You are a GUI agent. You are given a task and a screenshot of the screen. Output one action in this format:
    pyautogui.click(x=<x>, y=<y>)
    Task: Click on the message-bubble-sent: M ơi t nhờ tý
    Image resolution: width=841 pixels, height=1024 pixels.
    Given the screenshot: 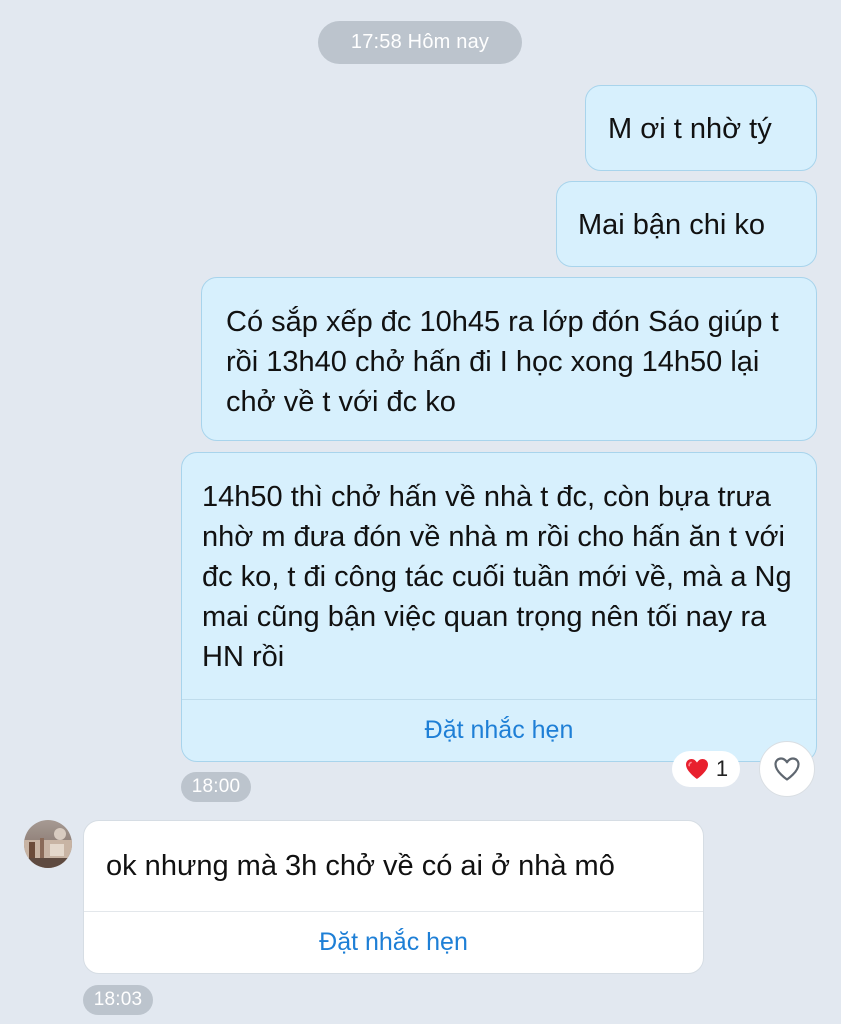 What is the action you would take?
    pyautogui.click(x=701, y=128)
    